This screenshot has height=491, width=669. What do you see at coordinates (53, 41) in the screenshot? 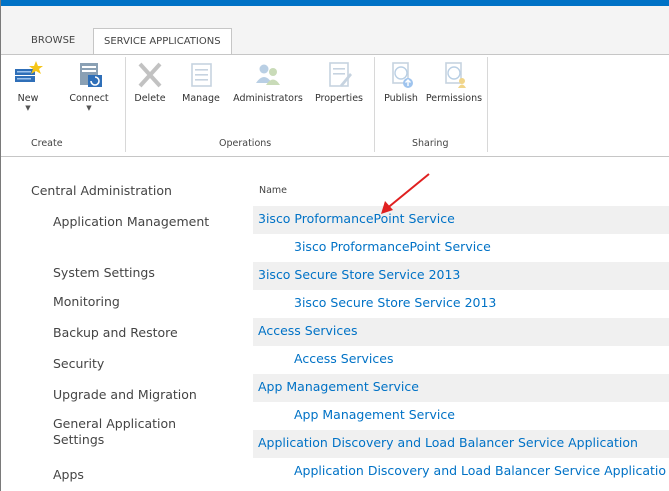
I see `tab-browse: BROWSE` at bounding box center [53, 41].